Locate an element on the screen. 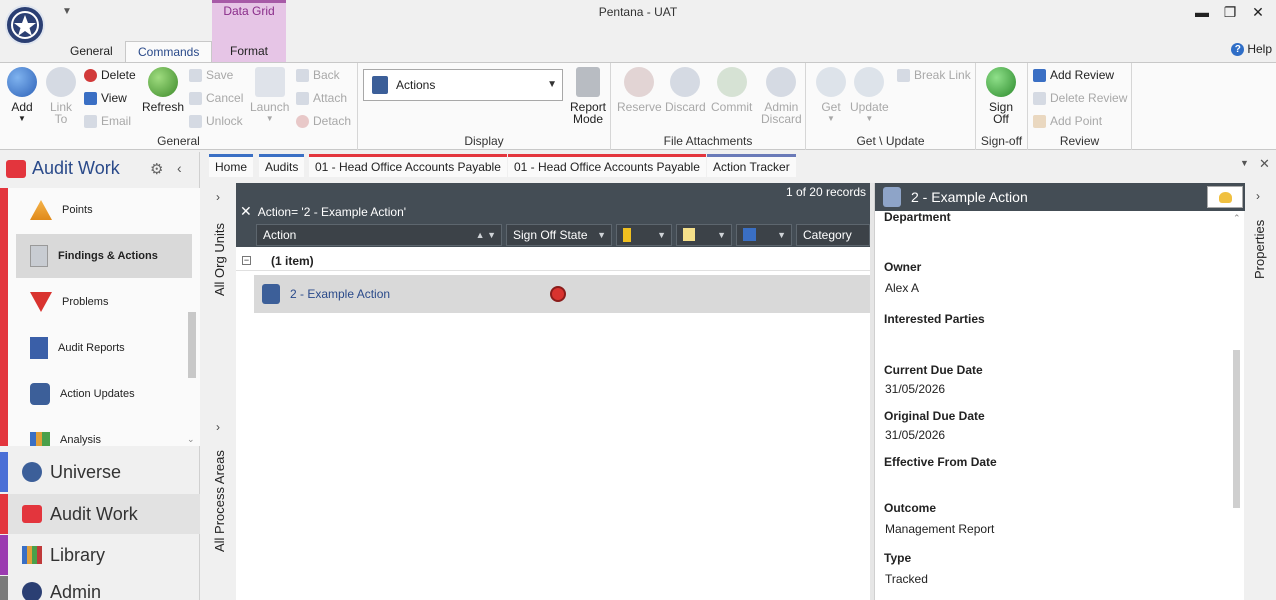 The height and width of the screenshot is (600, 1276). add-button: Add ▼ is located at coordinates (22, 96).